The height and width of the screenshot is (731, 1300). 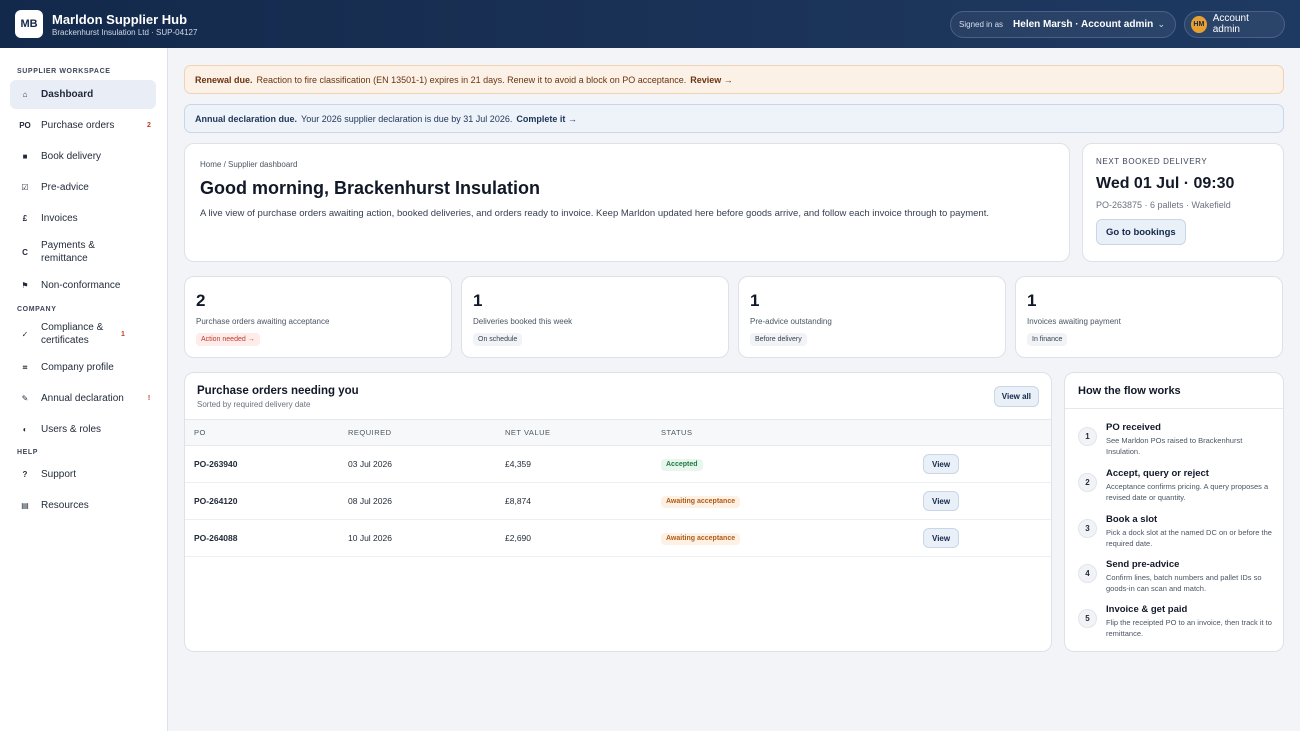 I want to click on step-number: 3, so click(x=1087, y=528).